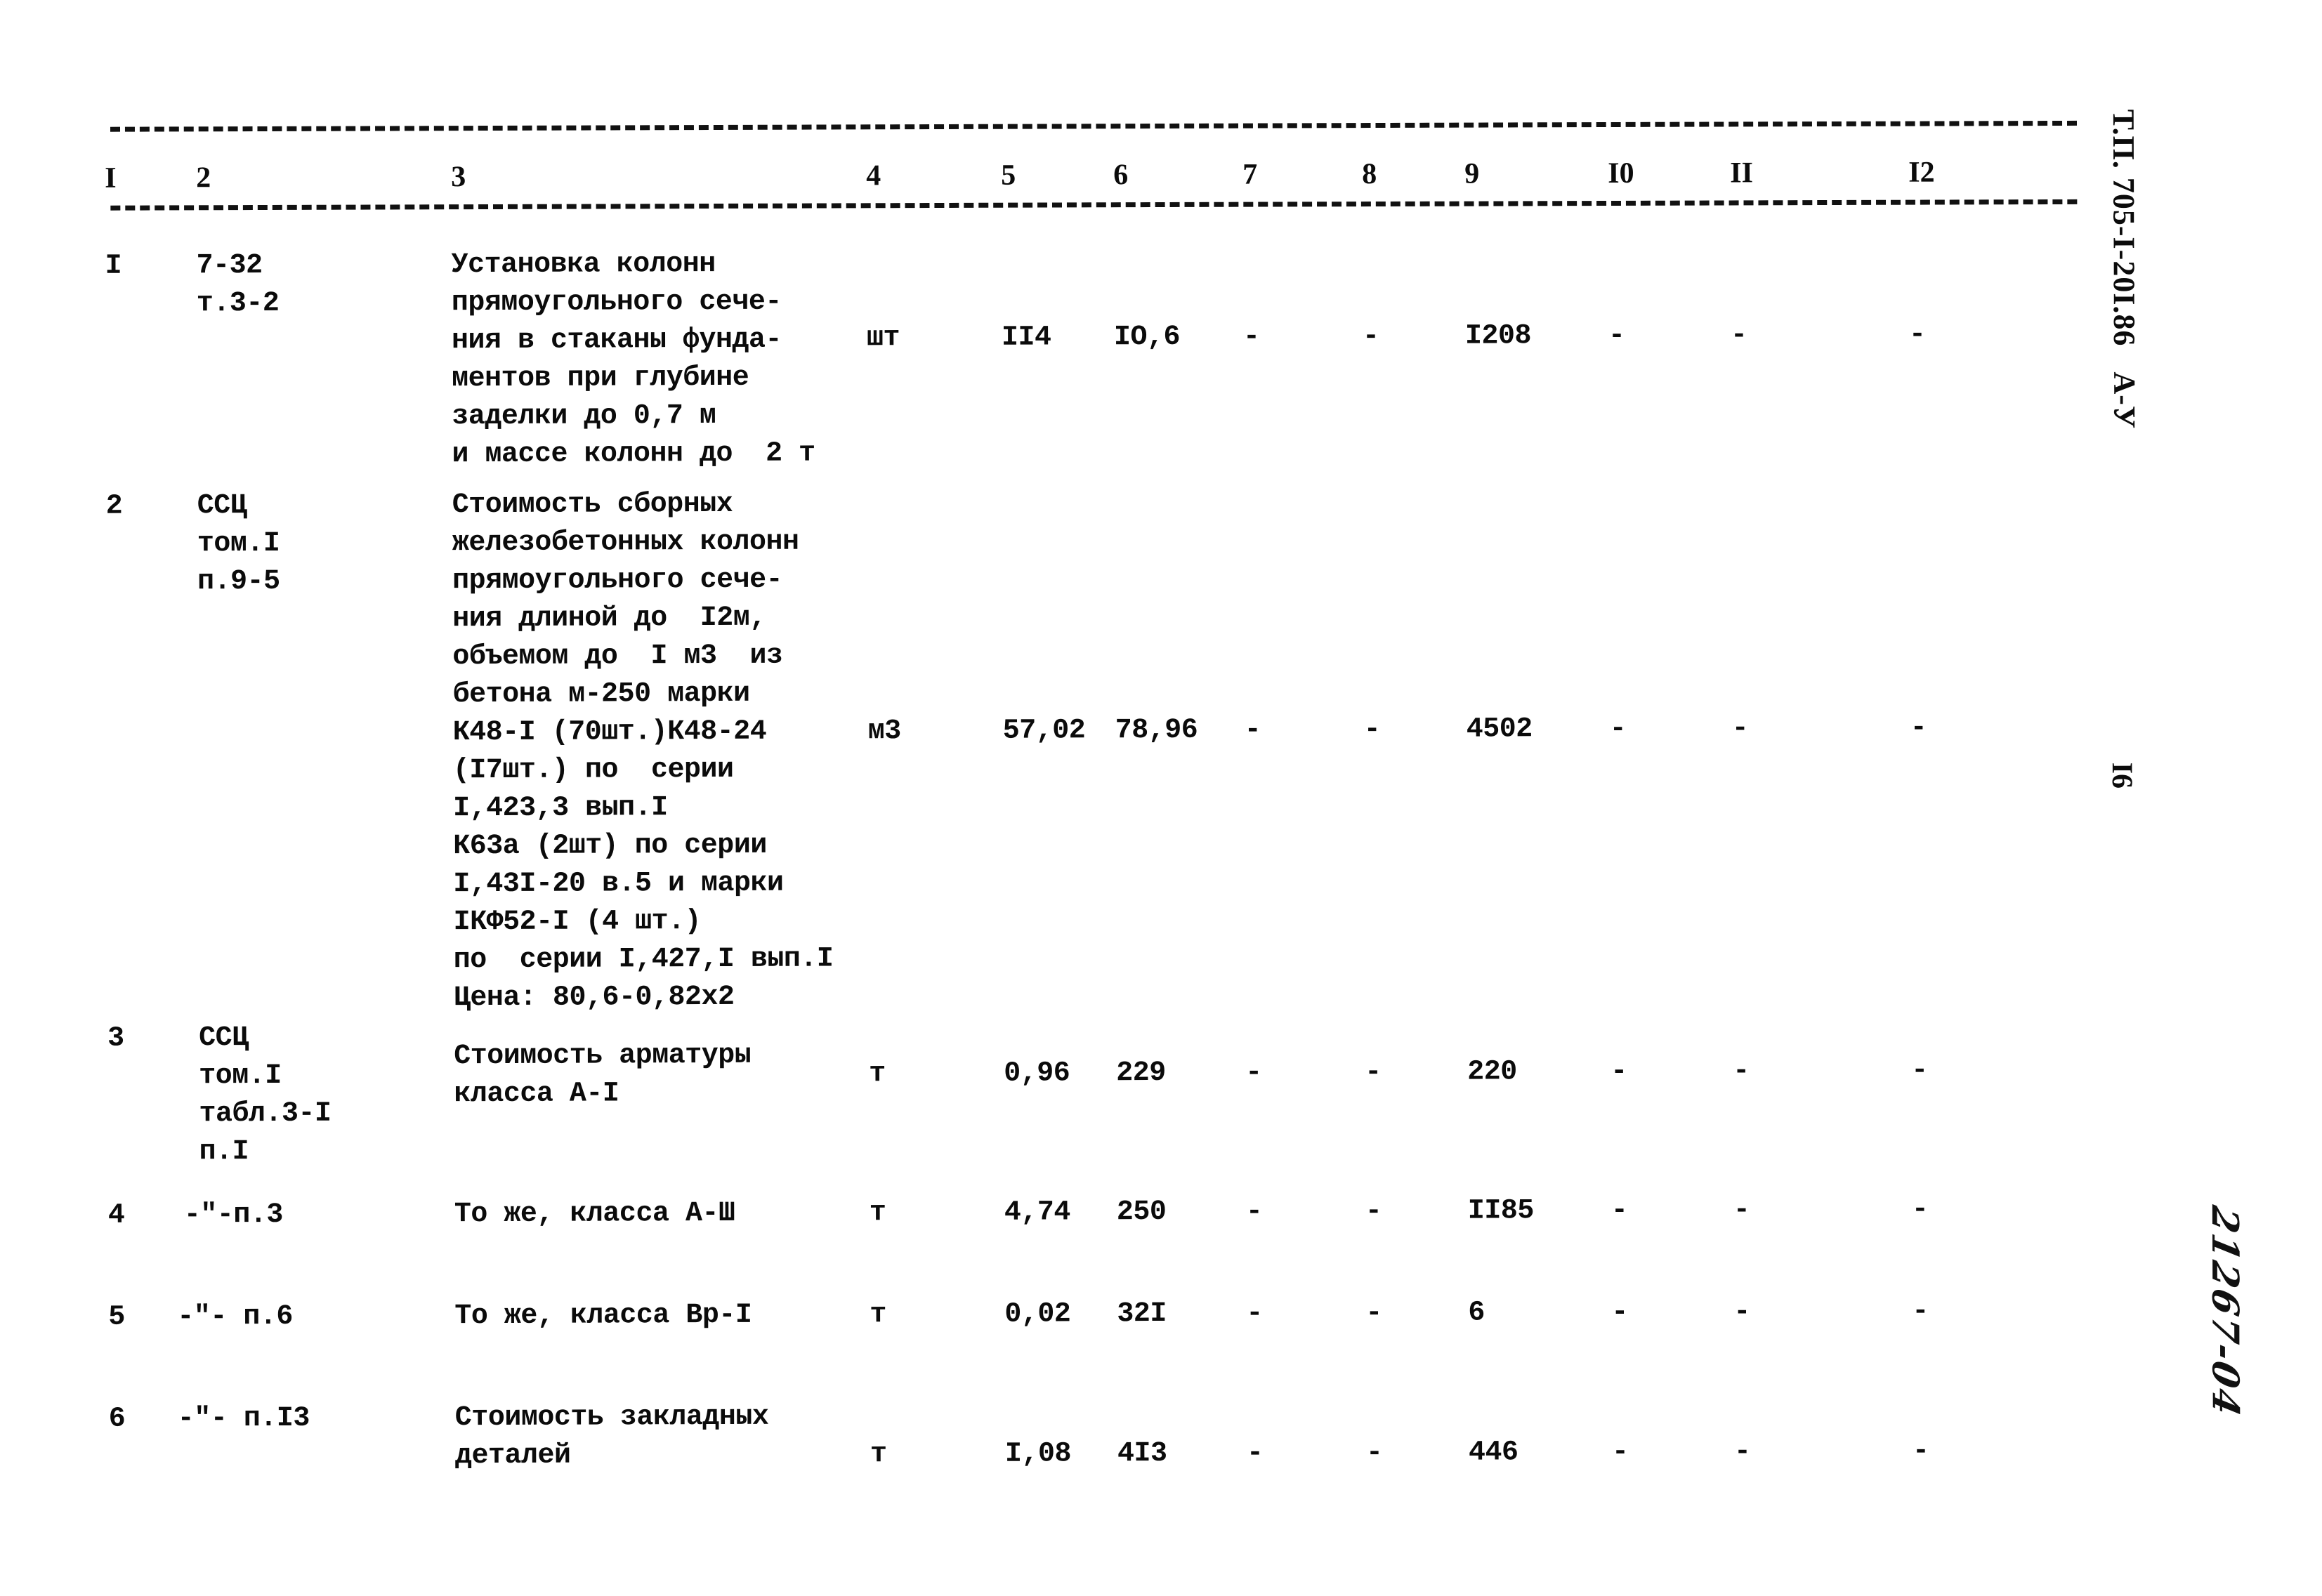  What do you see at coordinates (1026, 338) in the screenshot?
I see `row-1-quantity: II4` at bounding box center [1026, 338].